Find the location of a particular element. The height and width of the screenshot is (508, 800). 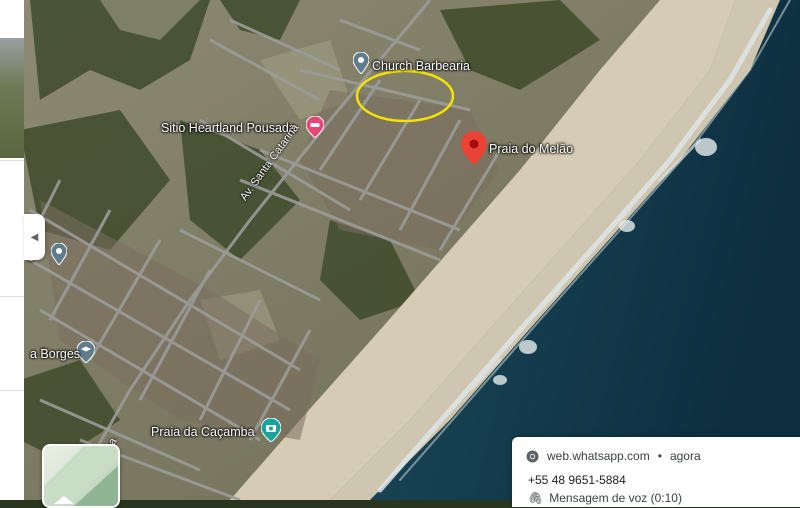

red-location-pin-icon is located at coordinates (474, 150).